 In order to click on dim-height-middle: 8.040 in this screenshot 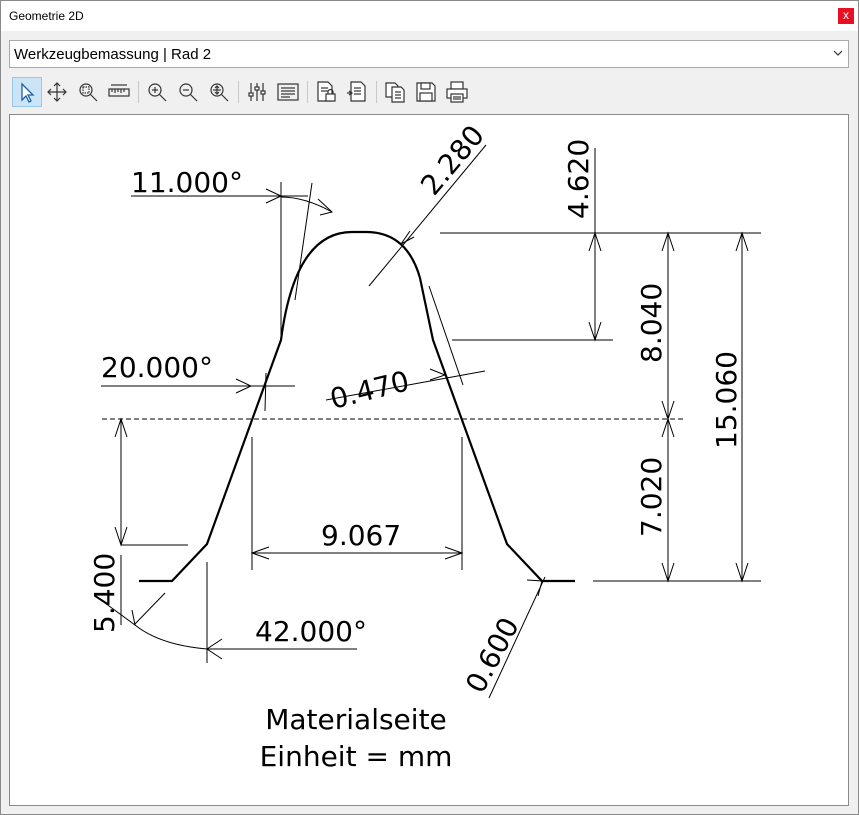, I will do `click(651, 323)`.